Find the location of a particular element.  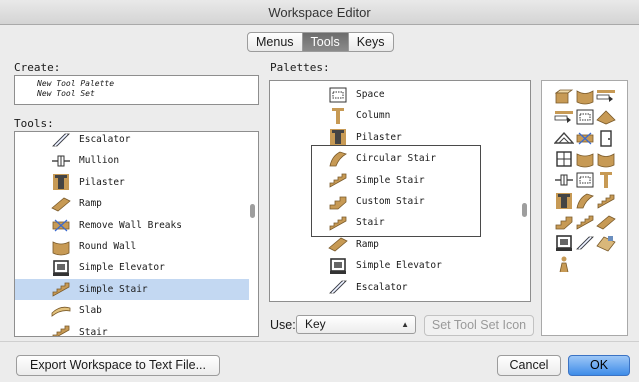

tools-list-item: Simple Stair is located at coordinates (132, 289).